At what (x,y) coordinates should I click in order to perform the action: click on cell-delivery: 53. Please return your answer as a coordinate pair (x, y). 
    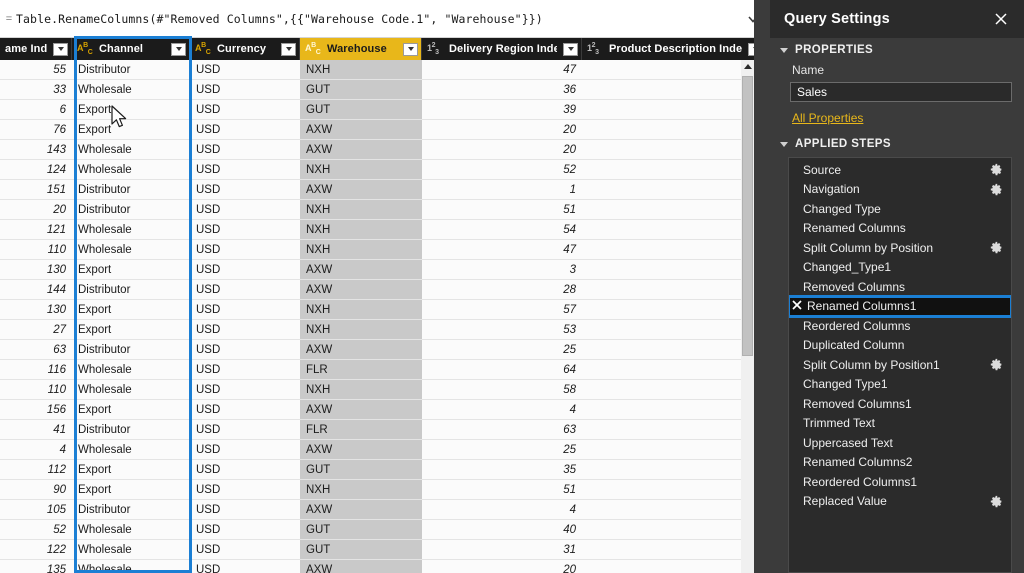
    Looking at the image, I should click on (502, 329).